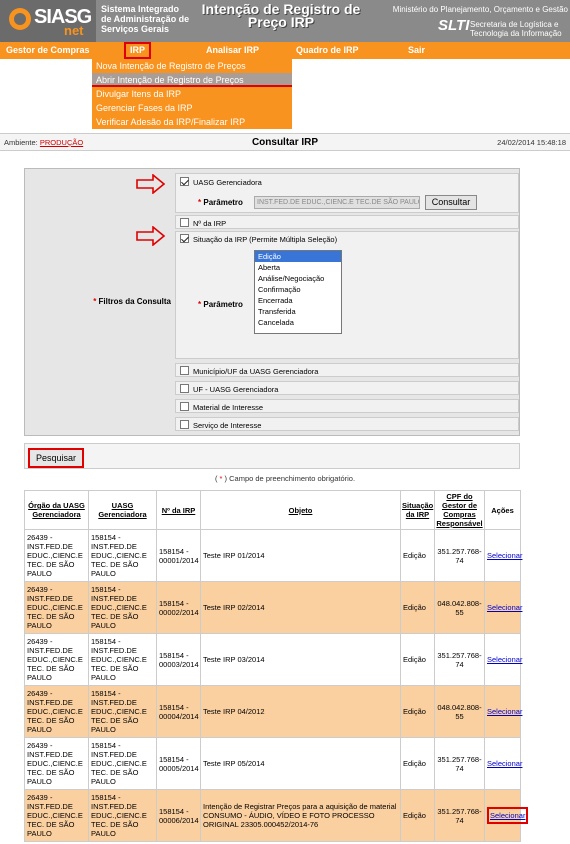 This screenshot has width=570, height=844. I want to click on servico-checkbox, so click(184, 424).